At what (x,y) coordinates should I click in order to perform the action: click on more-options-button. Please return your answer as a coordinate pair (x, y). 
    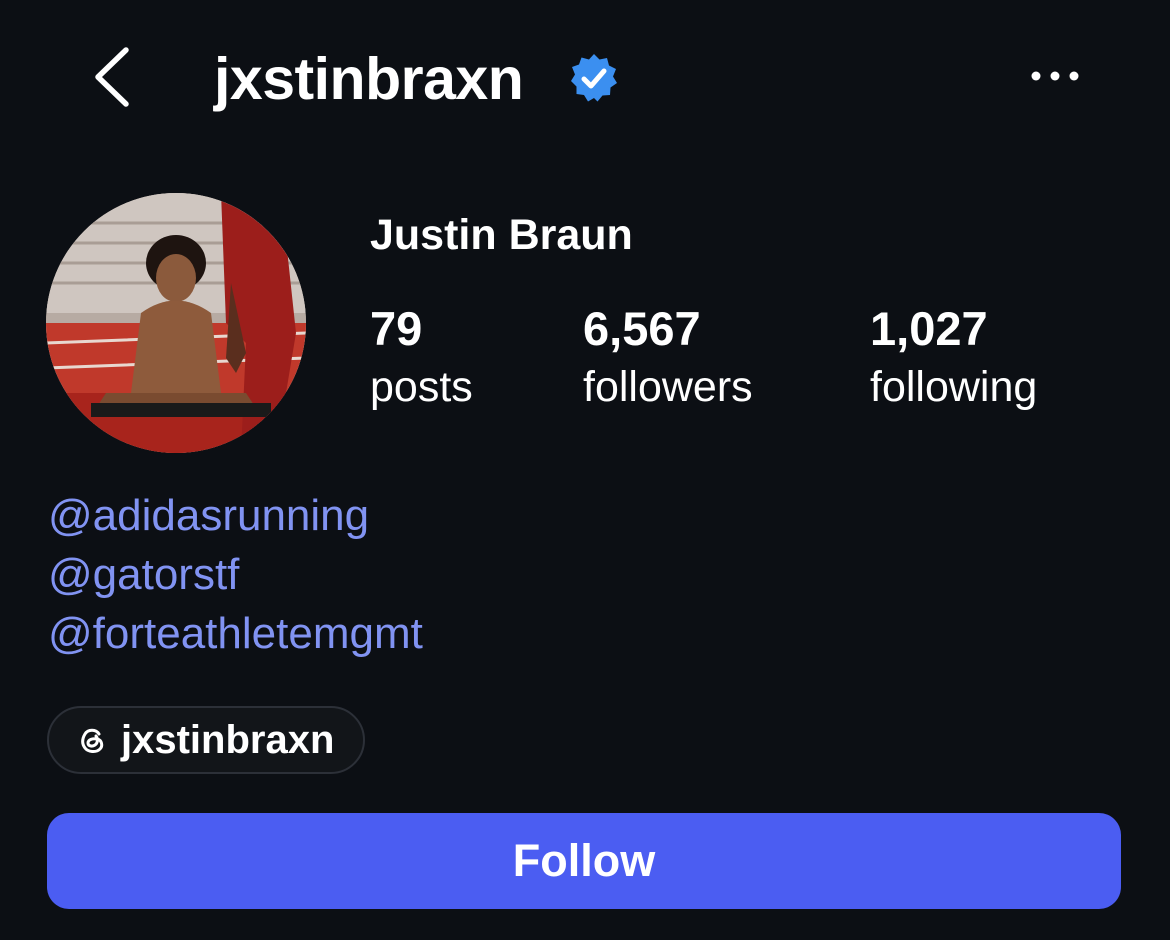
    Looking at the image, I should click on (1055, 76).